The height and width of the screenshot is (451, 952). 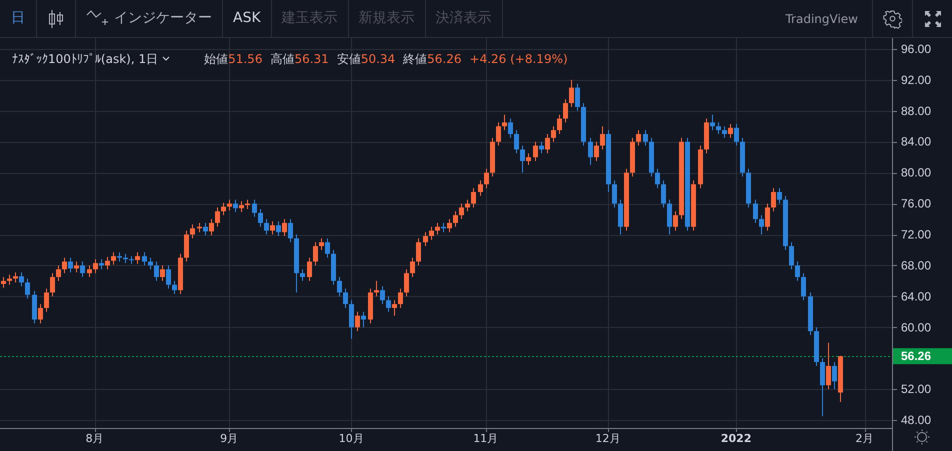 What do you see at coordinates (247, 18) in the screenshot?
I see `toolbar-button: ASK` at bounding box center [247, 18].